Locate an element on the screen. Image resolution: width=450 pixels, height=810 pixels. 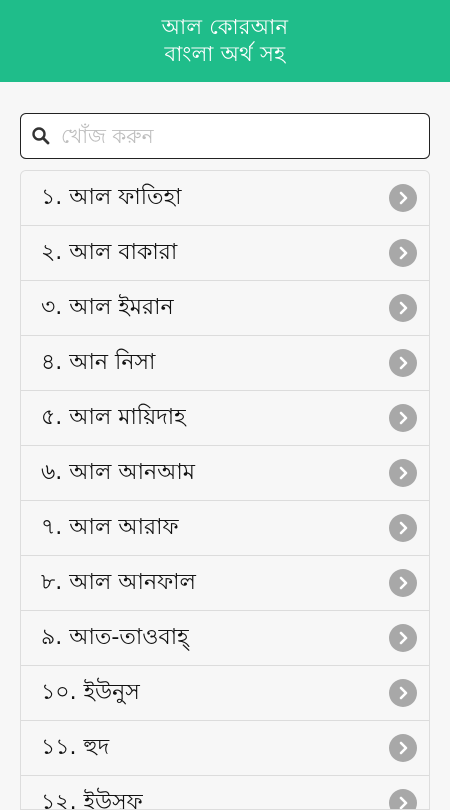
surah-name: ৮. আল আনফাল is located at coordinates (118, 583).